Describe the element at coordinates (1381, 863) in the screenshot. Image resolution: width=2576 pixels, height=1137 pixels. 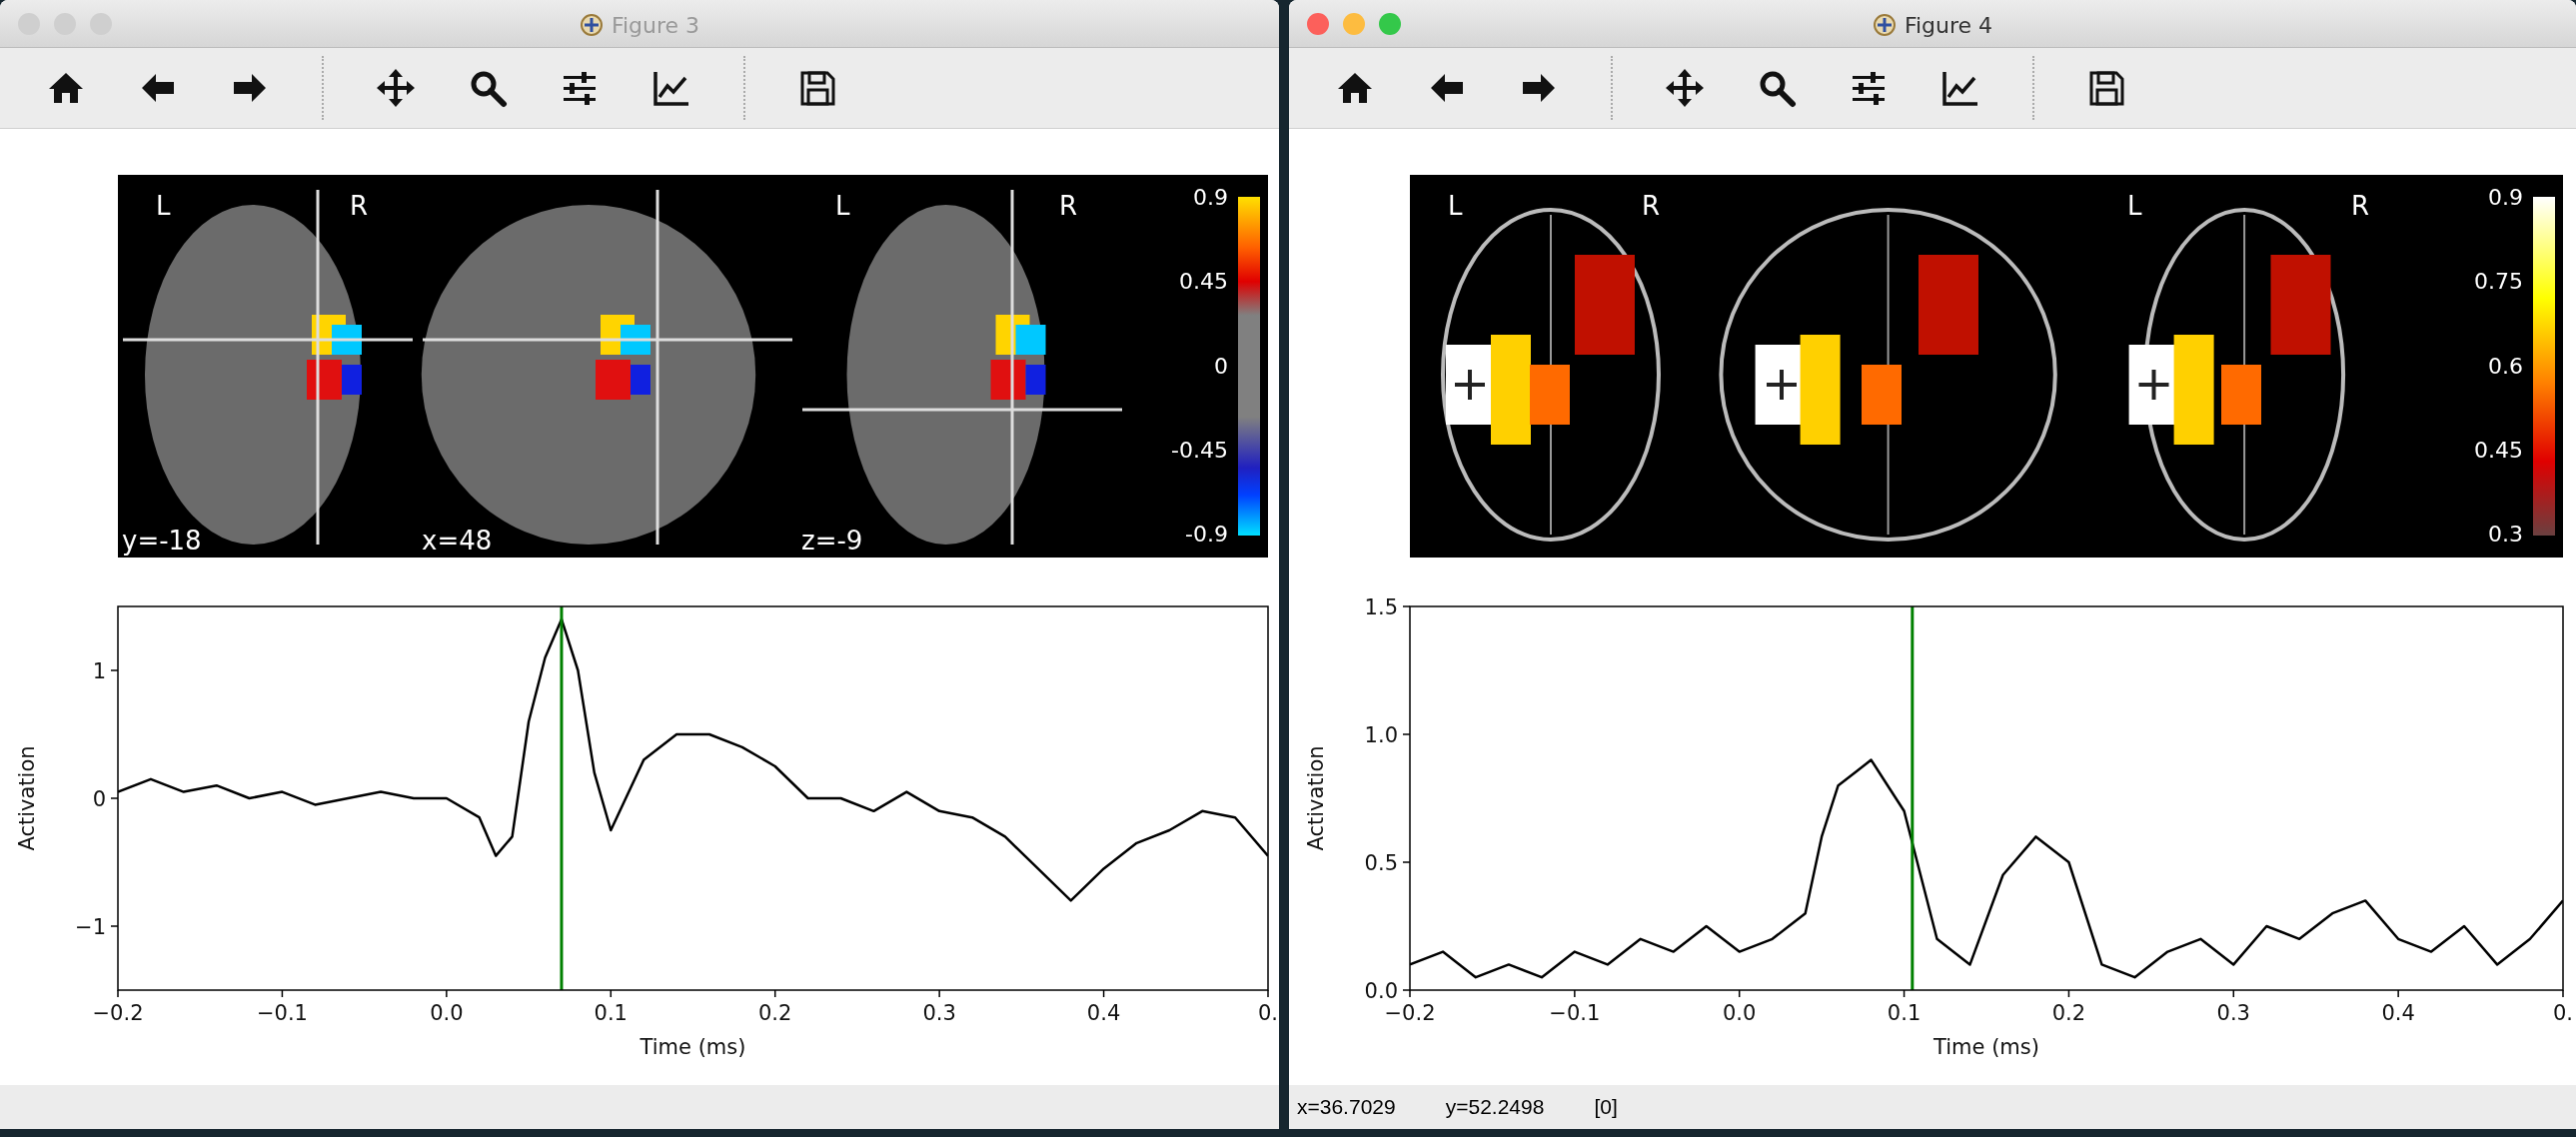
I see `y-tick-label: 0.5` at that location.